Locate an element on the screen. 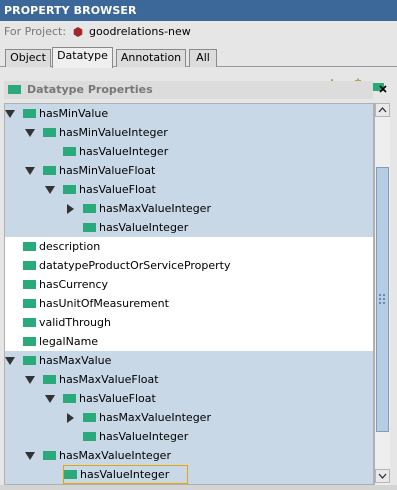 The height and width of the screenshot is (490, 397). tab-bar: Object Datatype Annotation All is located at coordinates (198, 55).